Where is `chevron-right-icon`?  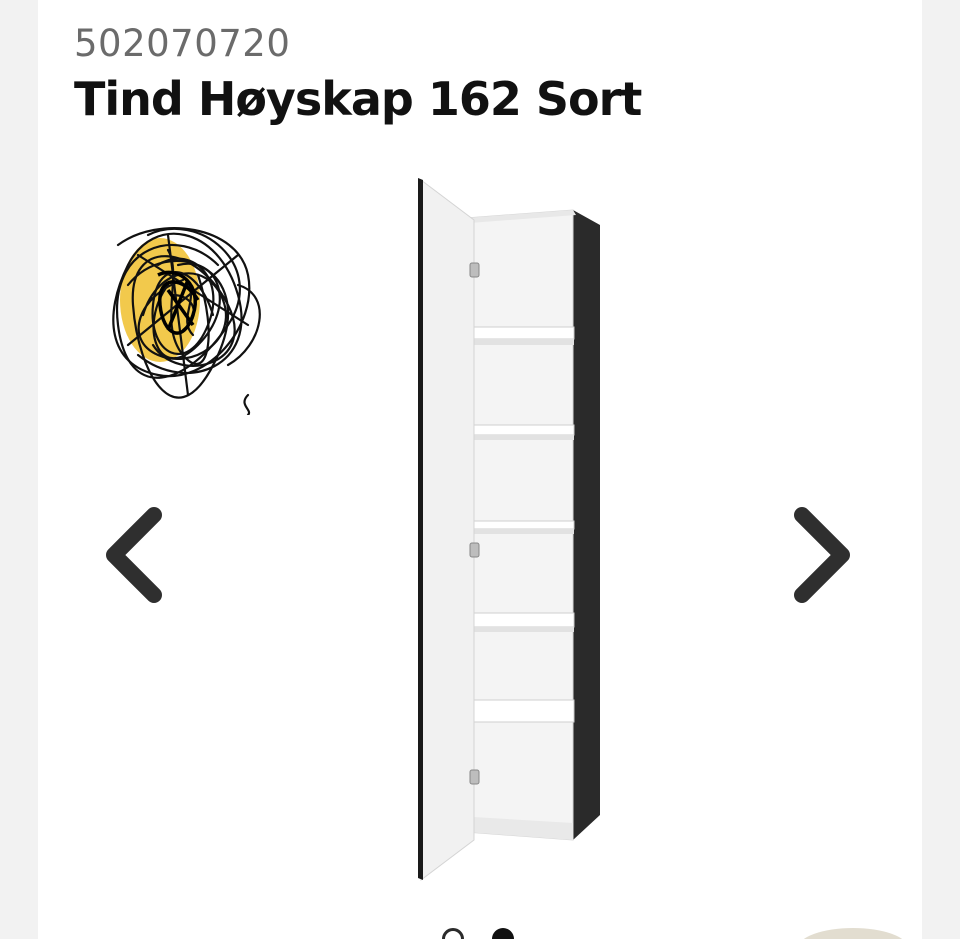 chevron-right-icon is located at coordinates (822, 555).